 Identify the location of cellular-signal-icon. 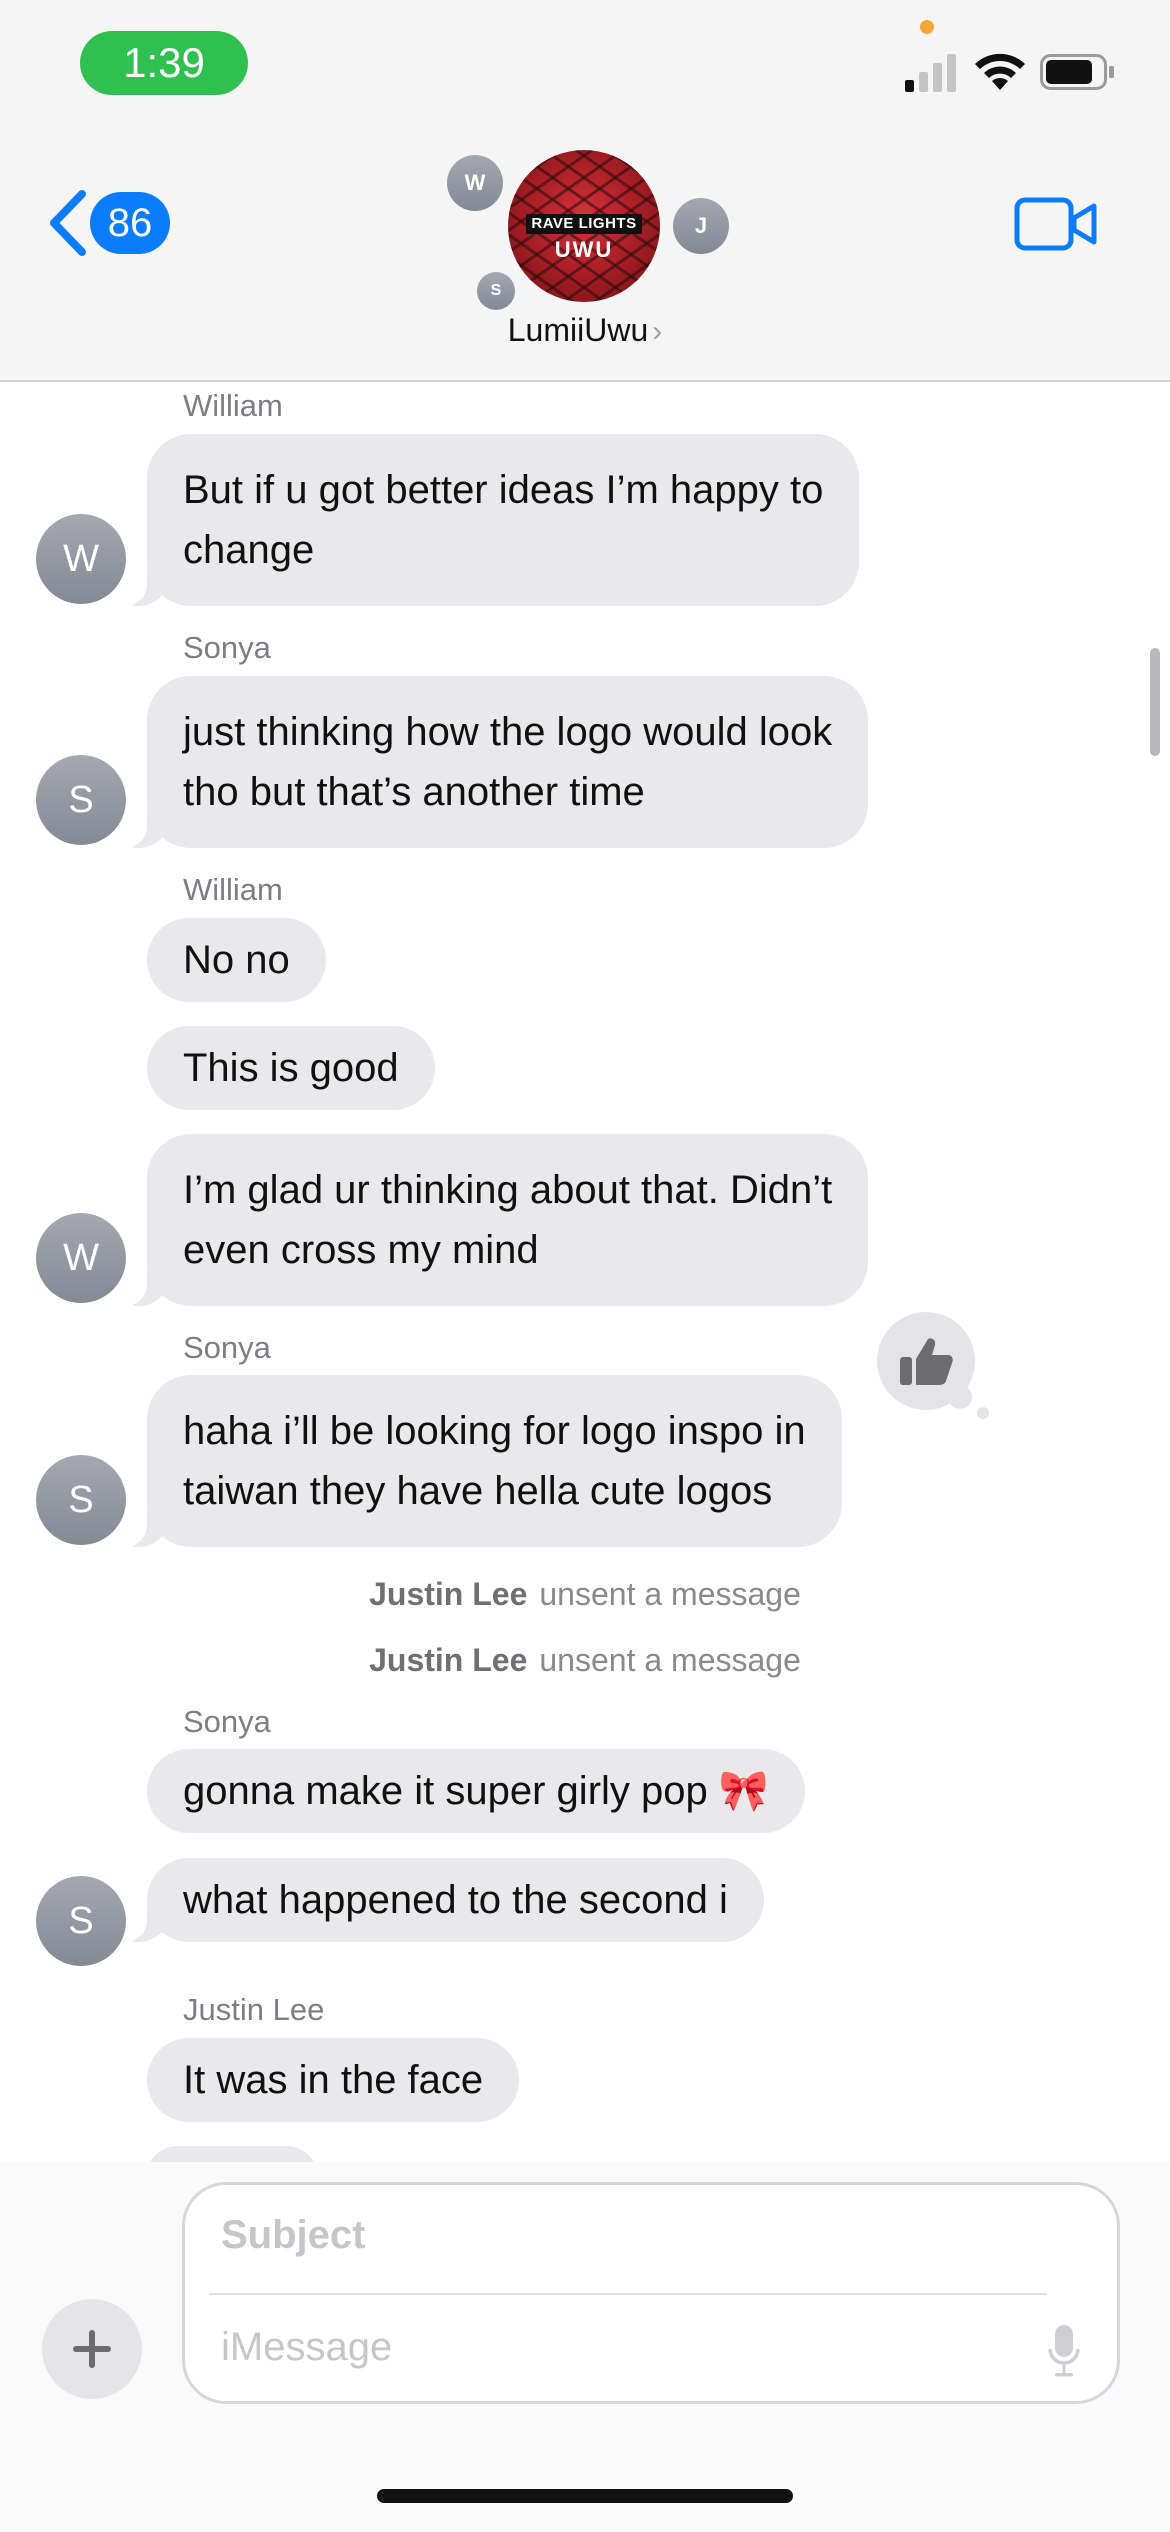
(930, 73).